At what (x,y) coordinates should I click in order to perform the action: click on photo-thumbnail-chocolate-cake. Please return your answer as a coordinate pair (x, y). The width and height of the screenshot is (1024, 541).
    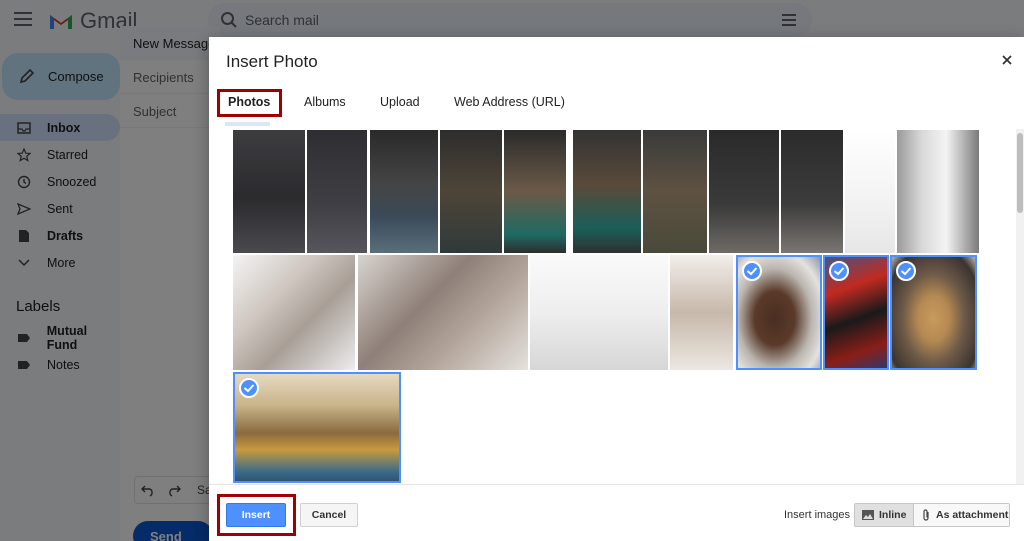
    Looking at the image, I should click on (779, 312).